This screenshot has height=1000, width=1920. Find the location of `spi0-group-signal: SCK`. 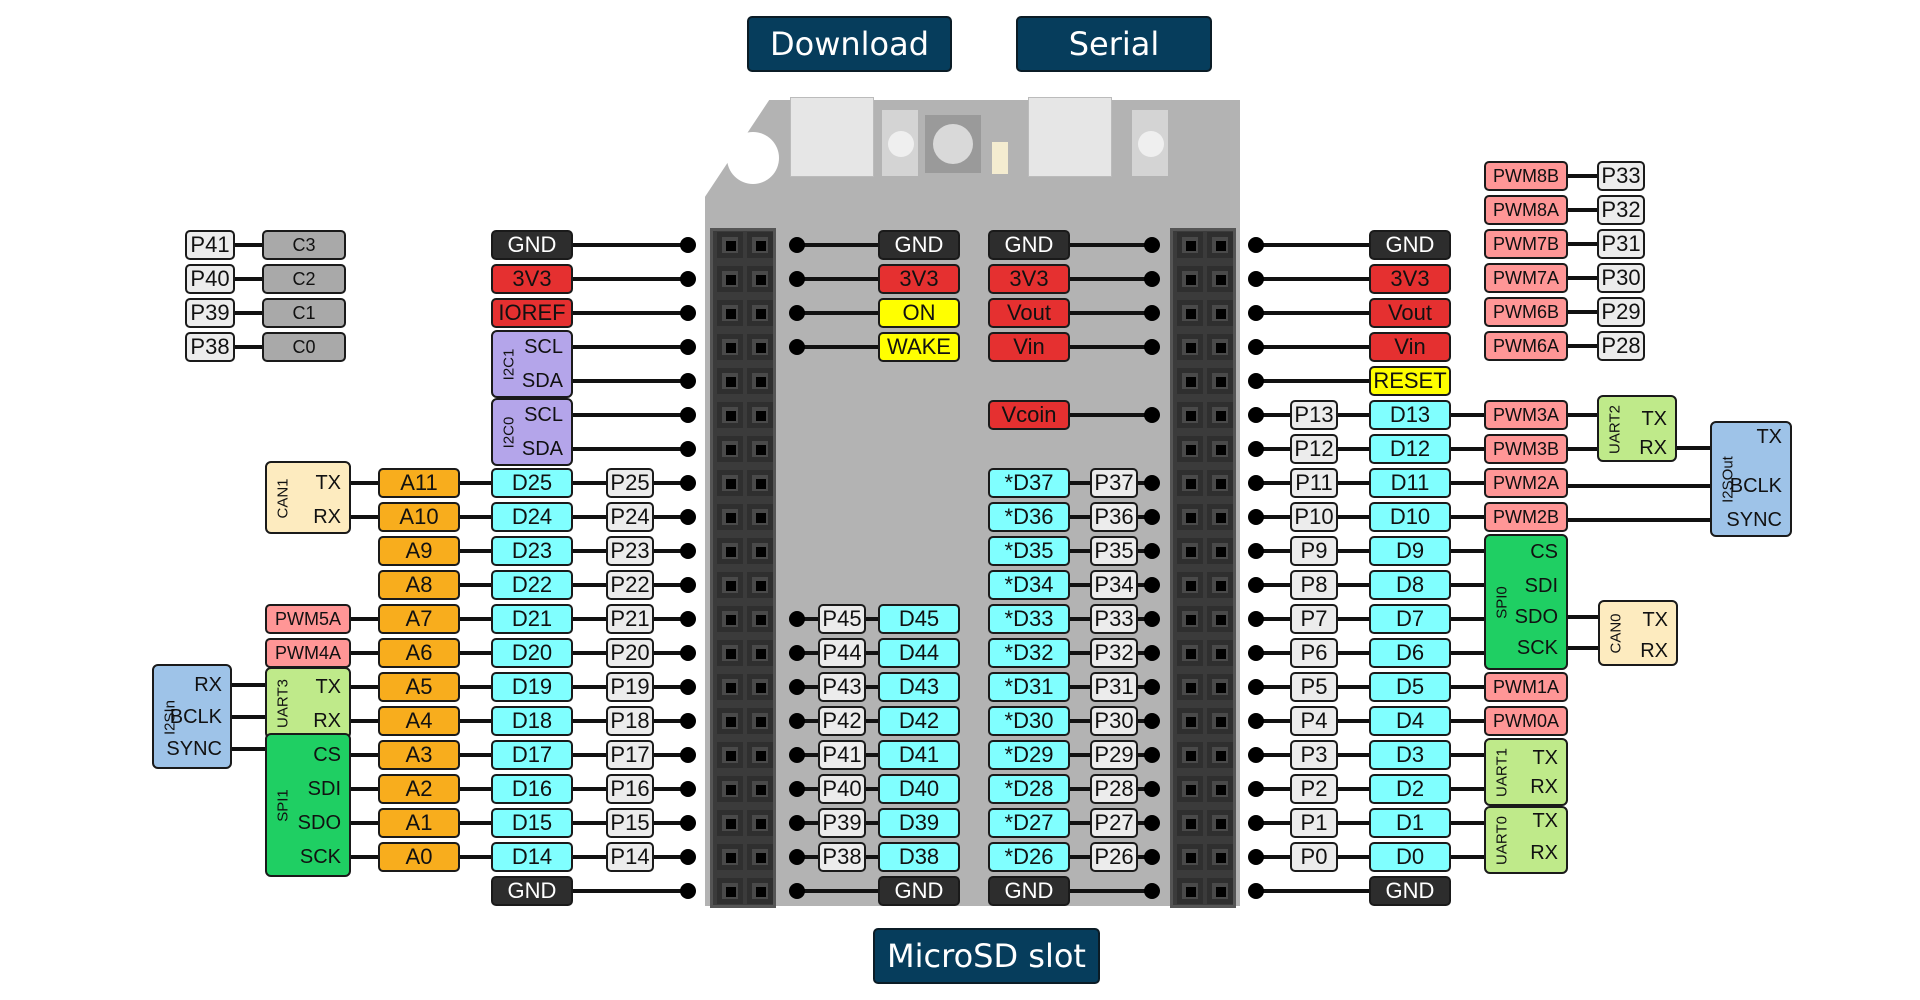

spi0-group-signal: SCK is located at coordinates (1537, 648).